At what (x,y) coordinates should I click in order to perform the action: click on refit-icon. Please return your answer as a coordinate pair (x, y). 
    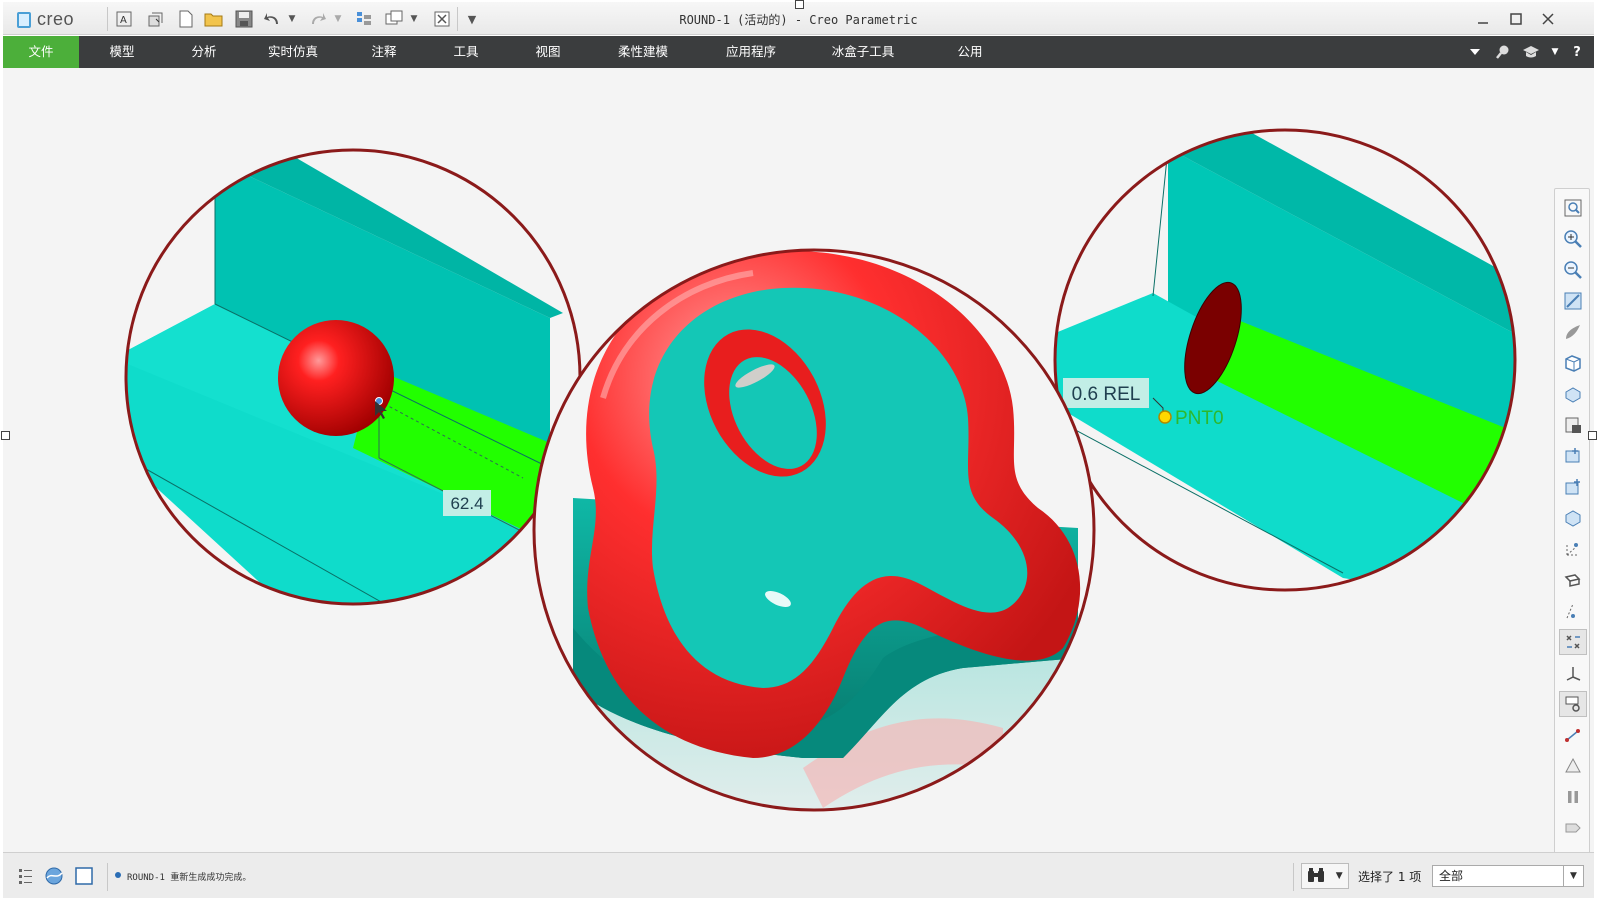
    Looking at the image, I should click on (1573, 208).